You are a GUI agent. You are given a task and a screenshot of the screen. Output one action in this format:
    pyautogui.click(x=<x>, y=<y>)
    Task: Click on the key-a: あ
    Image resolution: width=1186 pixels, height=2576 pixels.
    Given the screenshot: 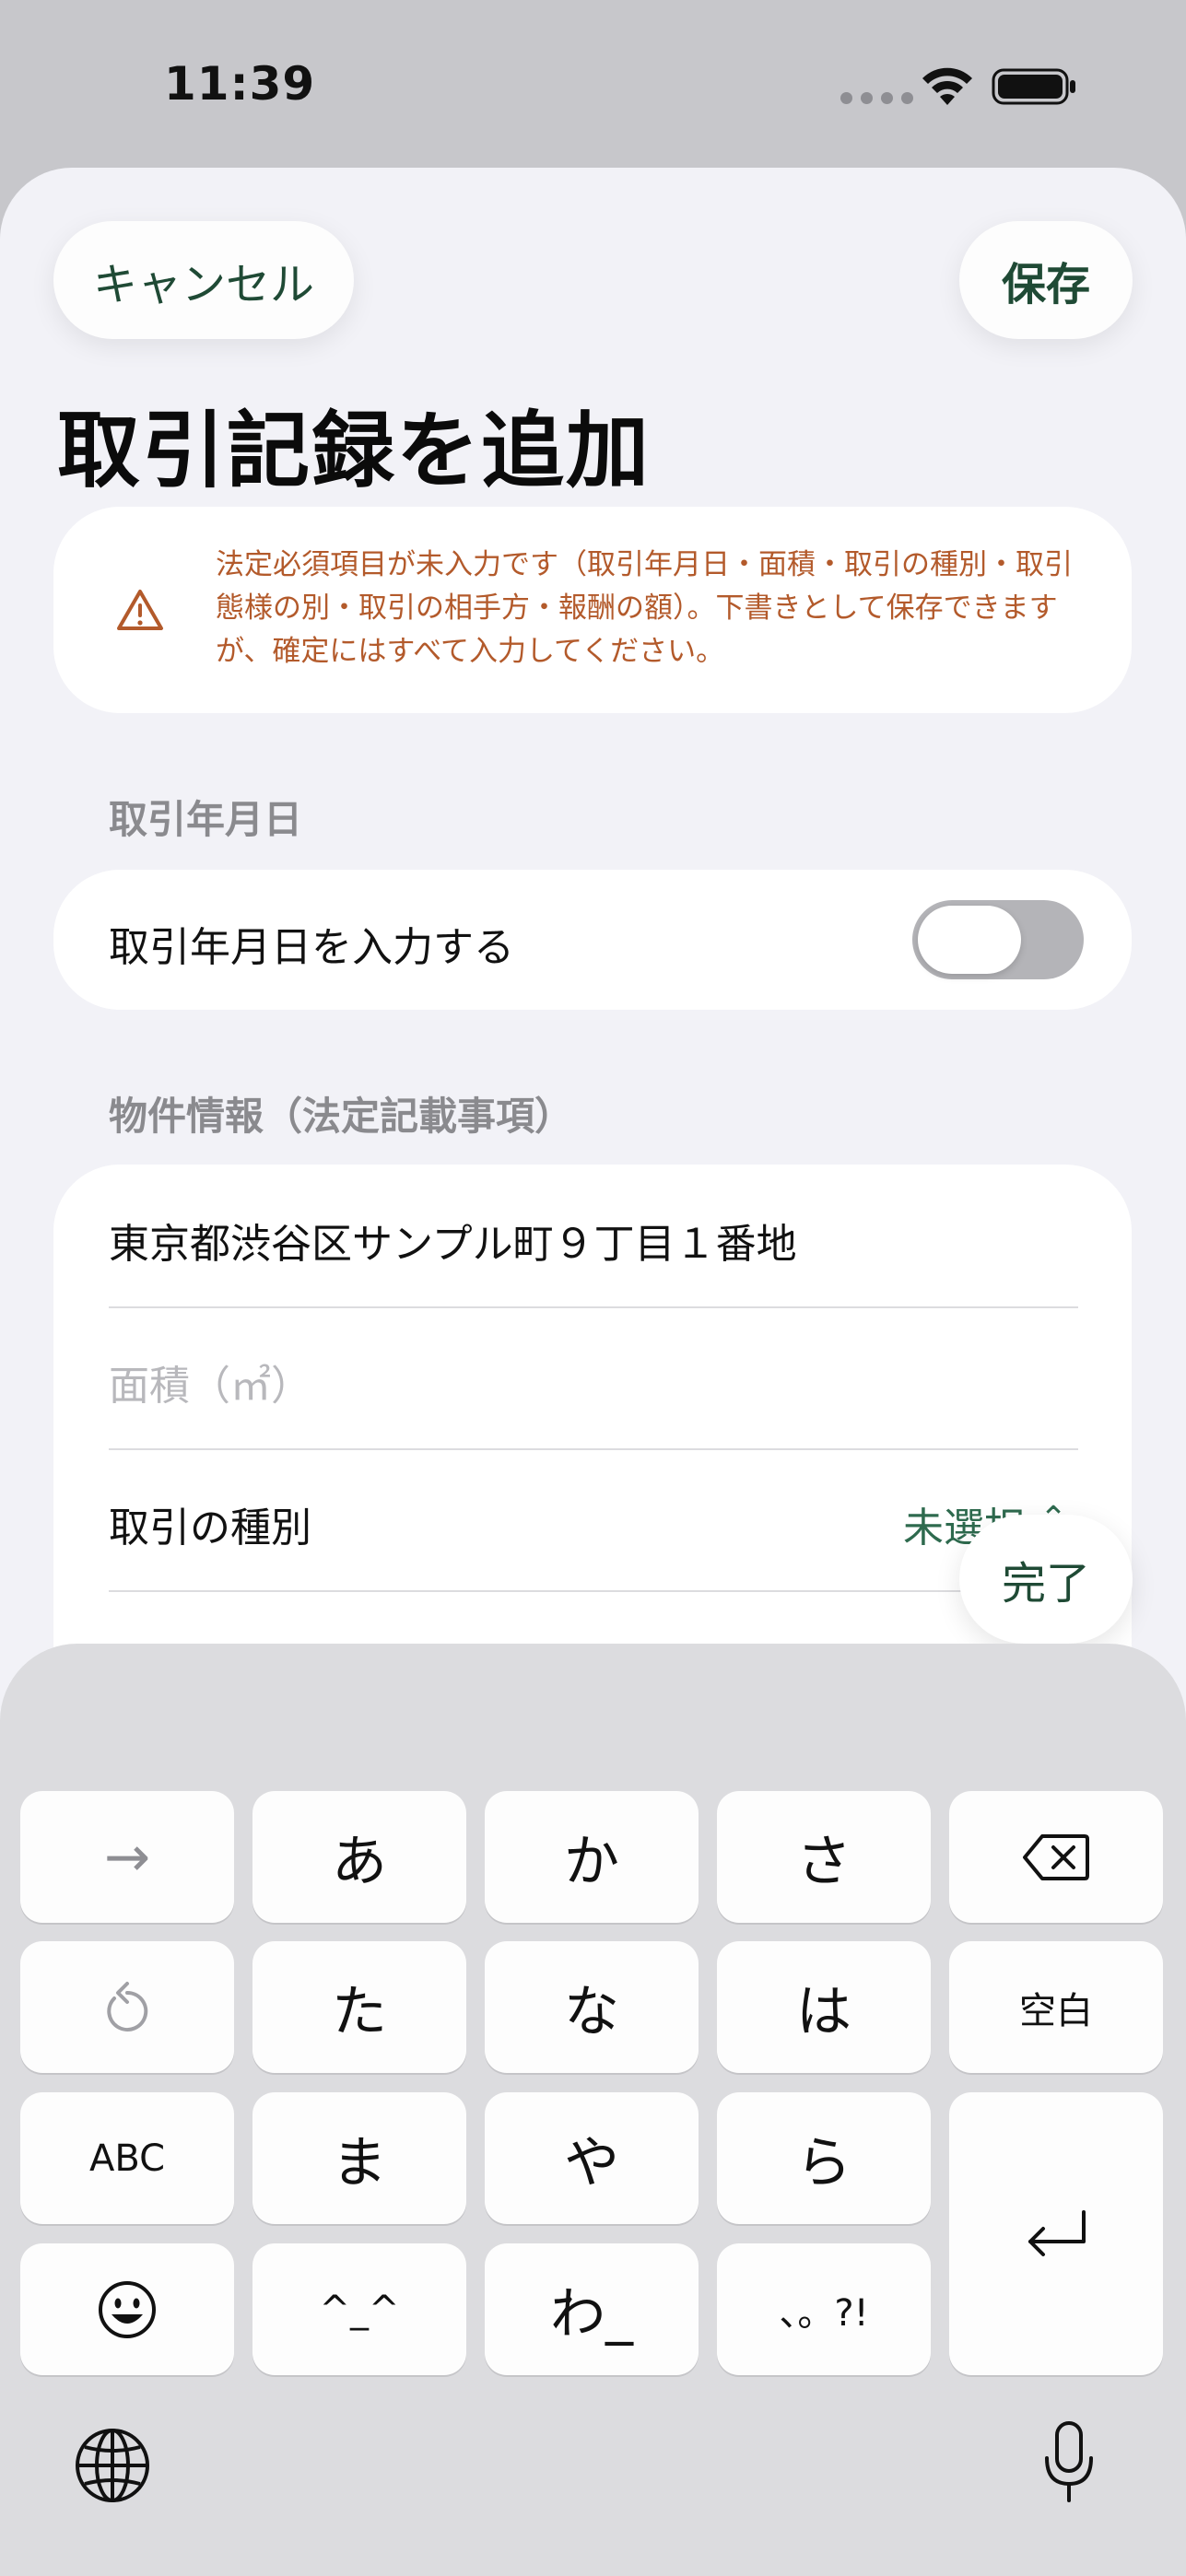 What is the action you would take?
    pyautogui.click(x=359, y=1857)
    